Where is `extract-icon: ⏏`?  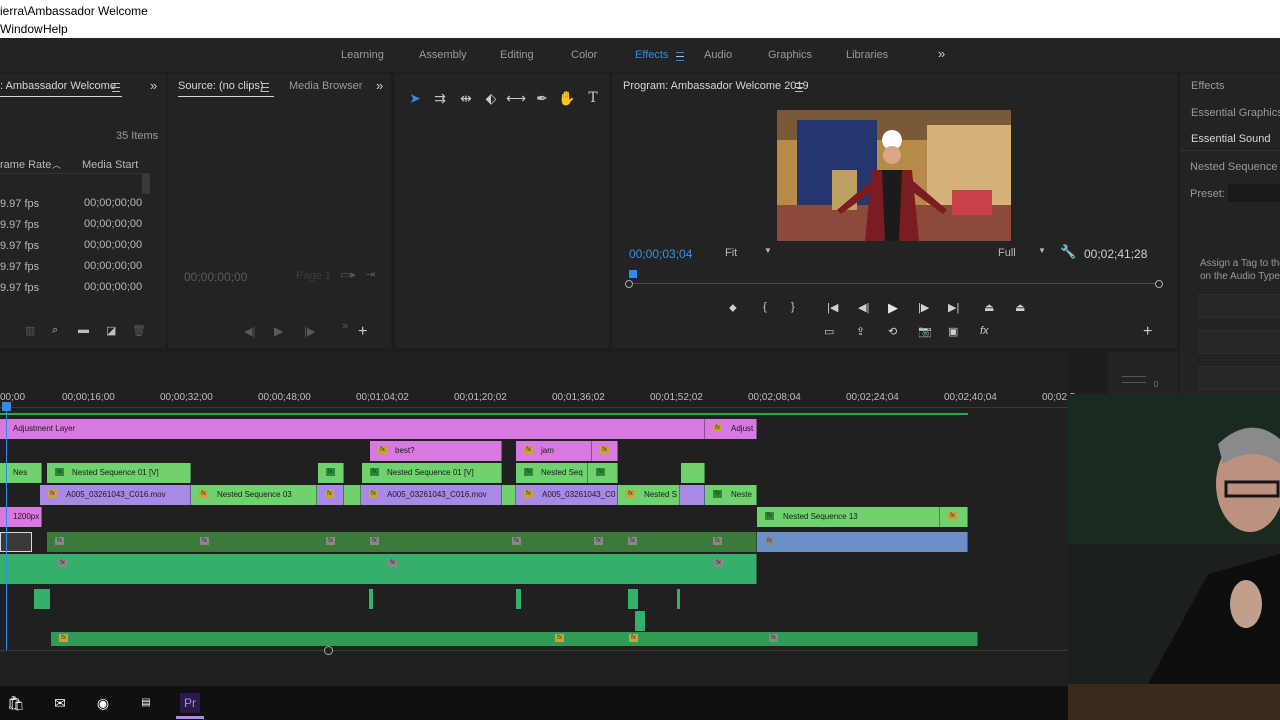
extract-icon: ⏏ is located at coordinates (1020, 307).